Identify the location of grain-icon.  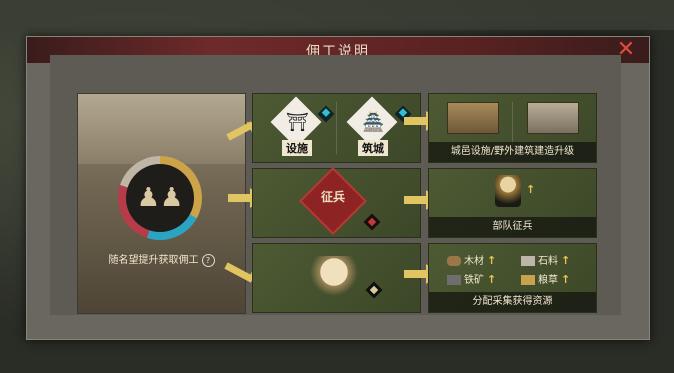
(528, 280).